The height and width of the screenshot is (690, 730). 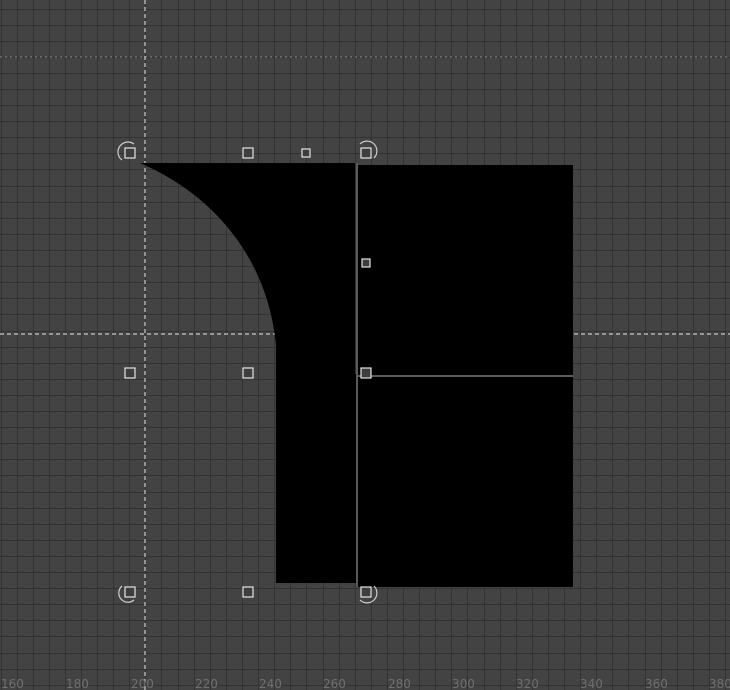 What do you see at coordinates (465, 482) in the screenshot?
I see `lower-right-rectangle` at bounding box center [465, 482].